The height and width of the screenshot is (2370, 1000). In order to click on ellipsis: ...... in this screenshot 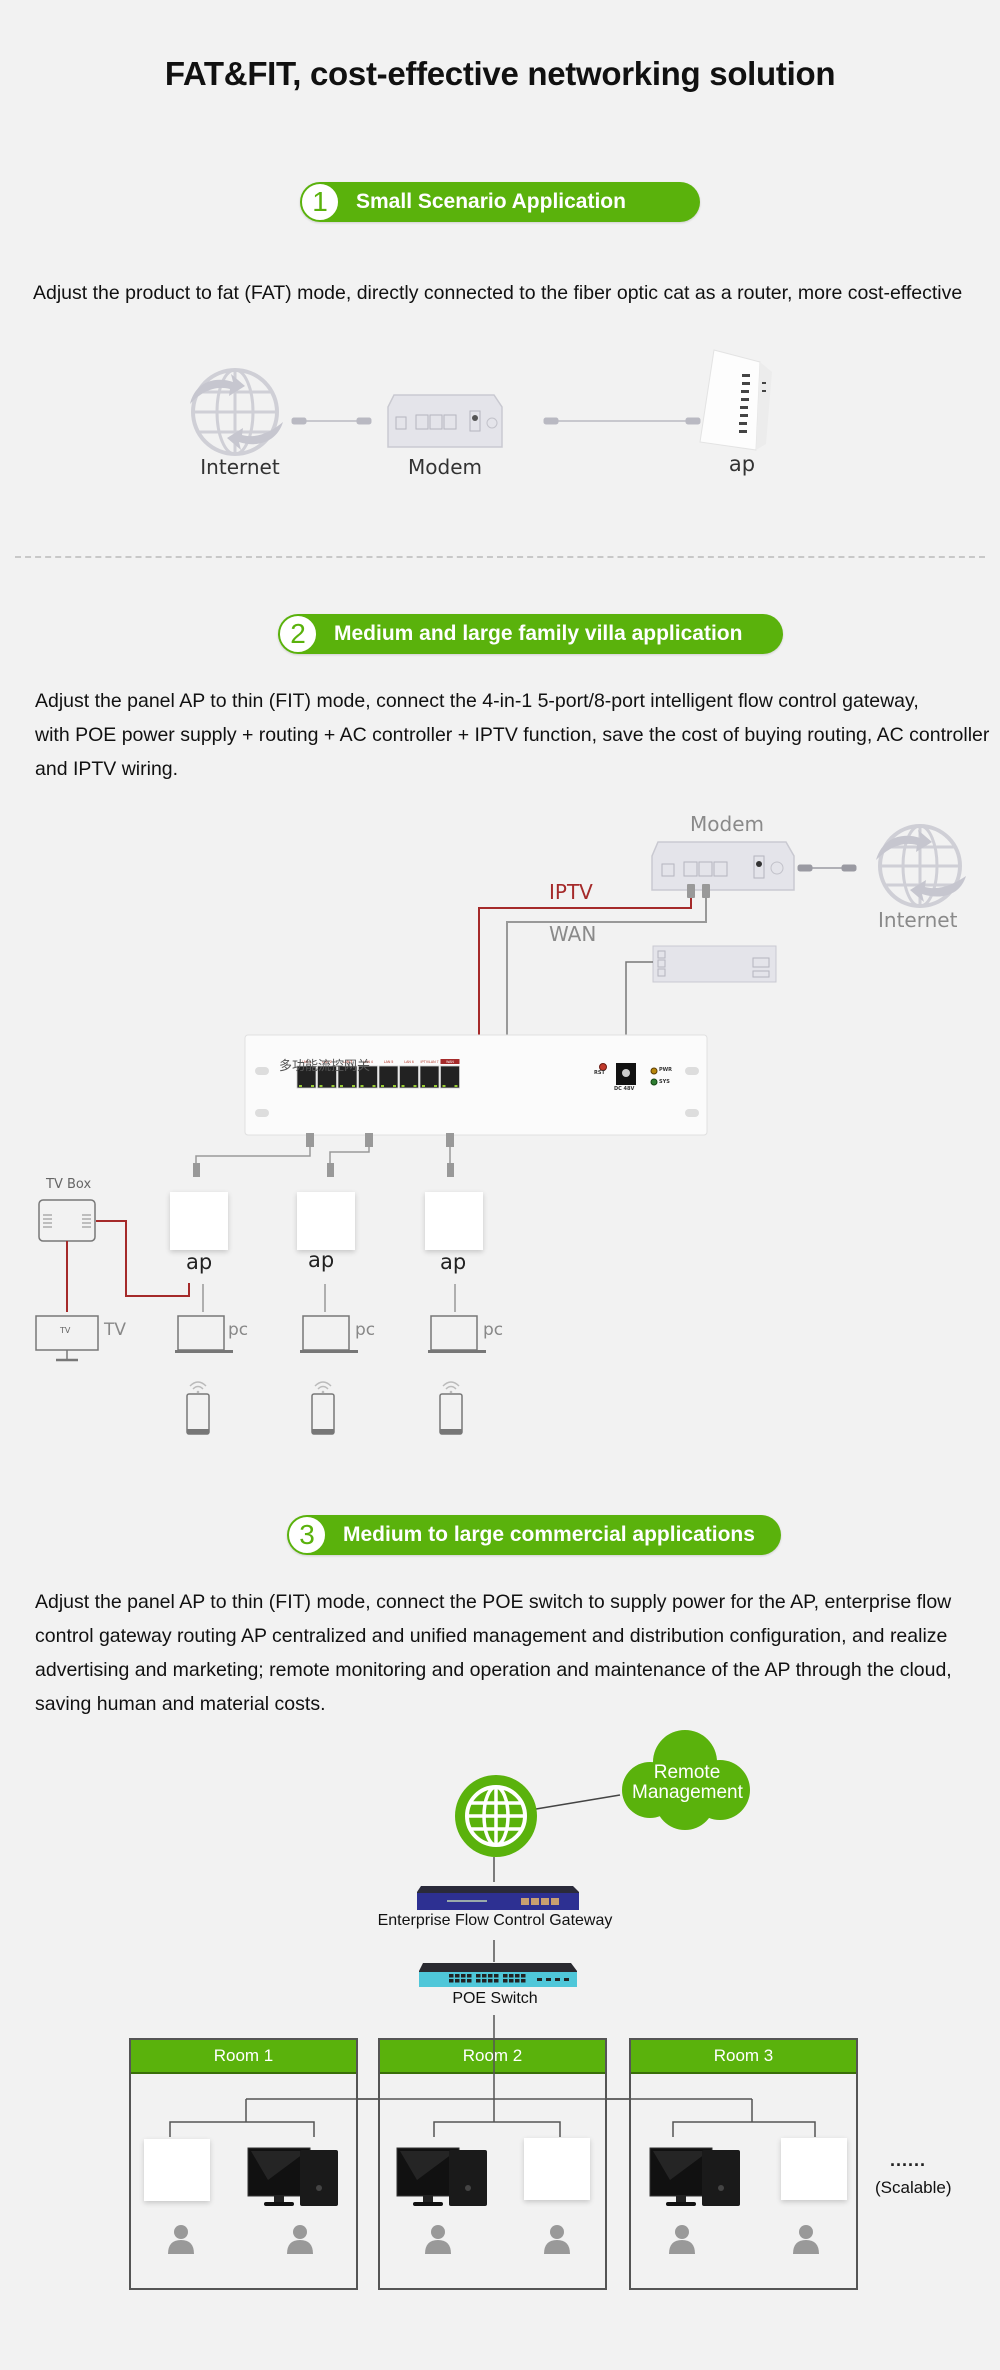, I will do `click(908, 2160)`.